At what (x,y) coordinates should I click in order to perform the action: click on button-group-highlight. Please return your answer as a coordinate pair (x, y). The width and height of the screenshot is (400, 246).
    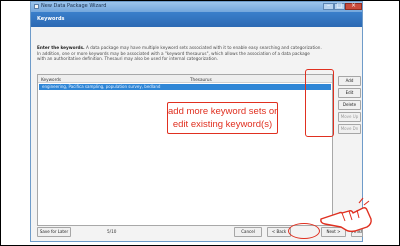
    Looking at the image, I should click on (319, 103).